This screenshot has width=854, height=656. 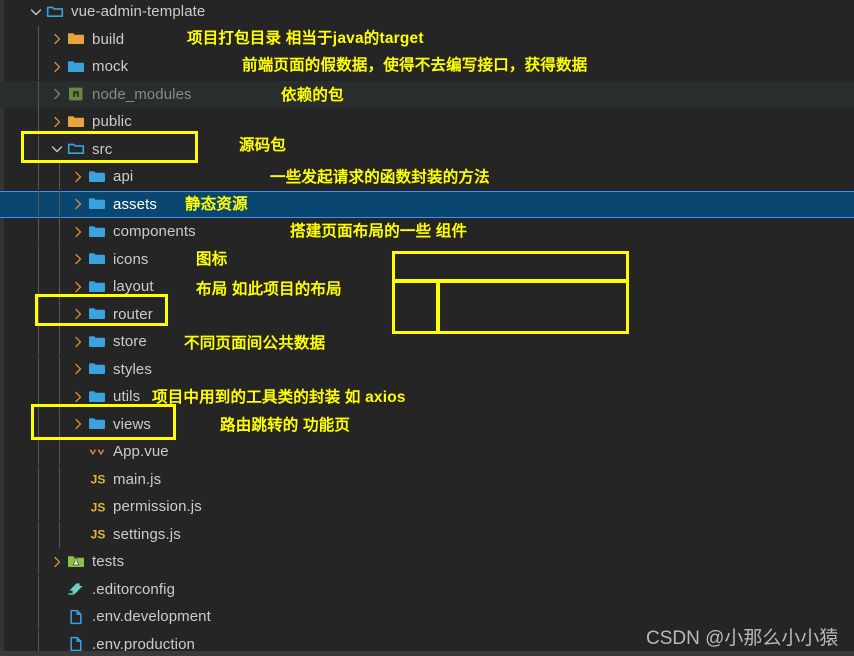 What do you see at coordinates (132, 424) in the screenshot?
I see `tree-row-label: views` at bounding box center [132, 424].